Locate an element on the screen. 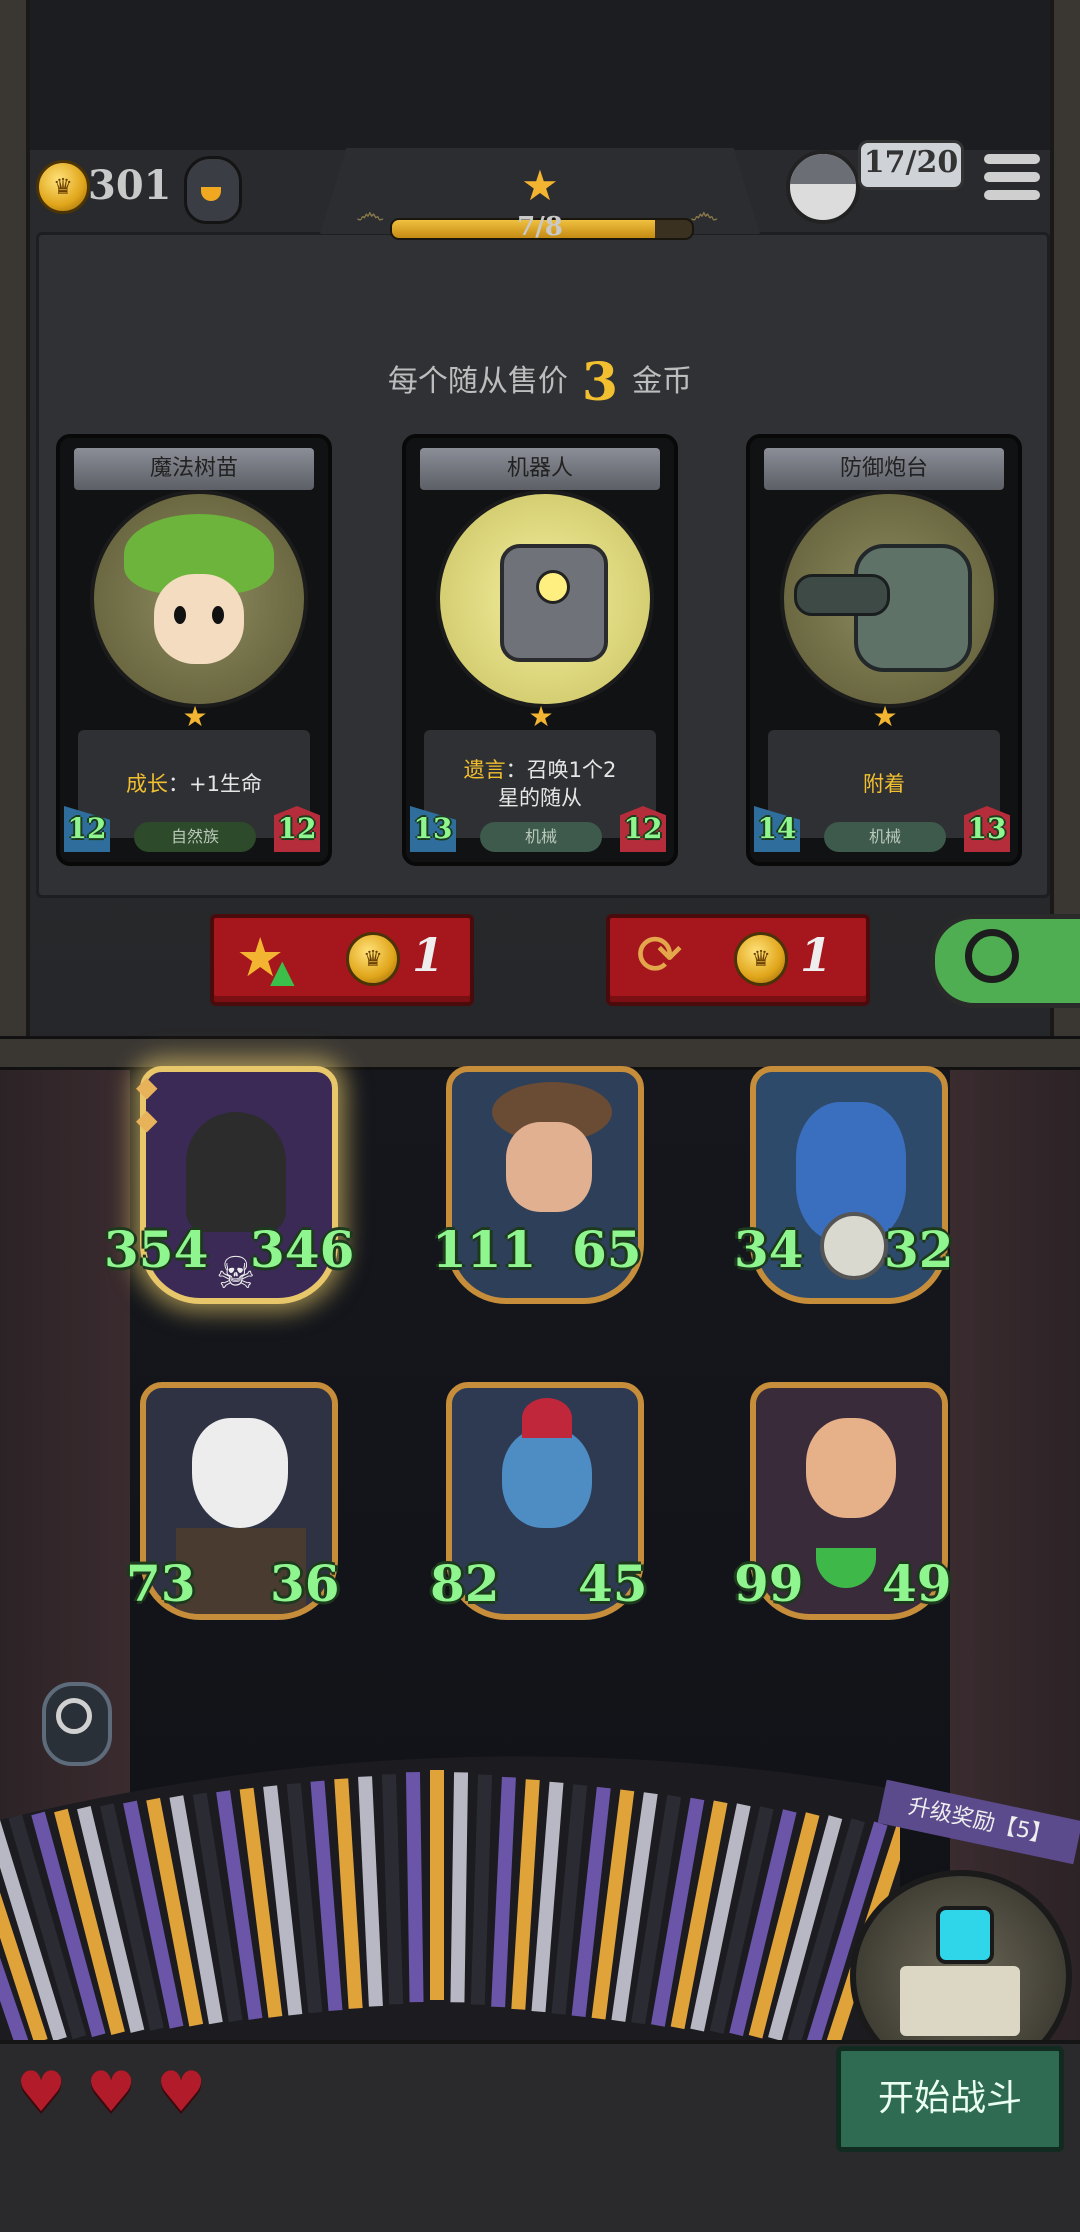 The height and width of the screenshot is (2232, 1080). minion-health: 36 is located at coordinates (305, 1583).